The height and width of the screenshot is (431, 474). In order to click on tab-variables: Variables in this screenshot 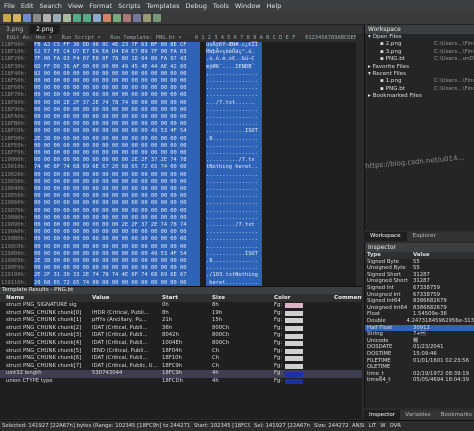, I will do `click(418, 415)`.